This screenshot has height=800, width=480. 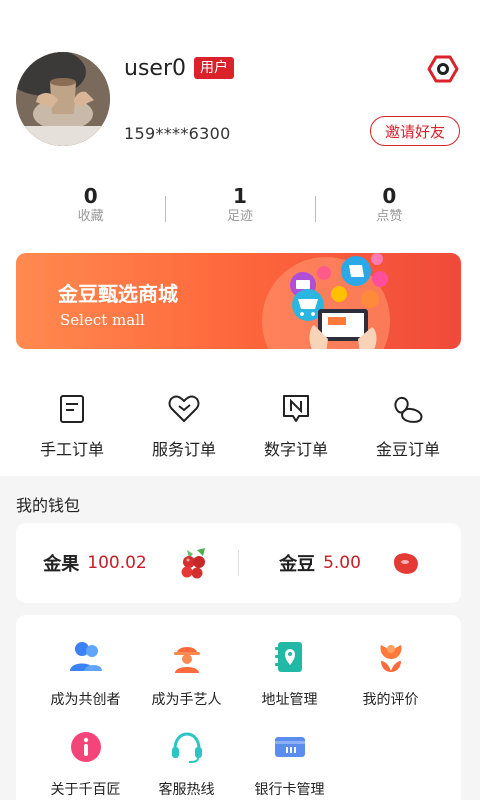 I want to click on stat-favorites: 0 收藏, so click(x=90, y=207).